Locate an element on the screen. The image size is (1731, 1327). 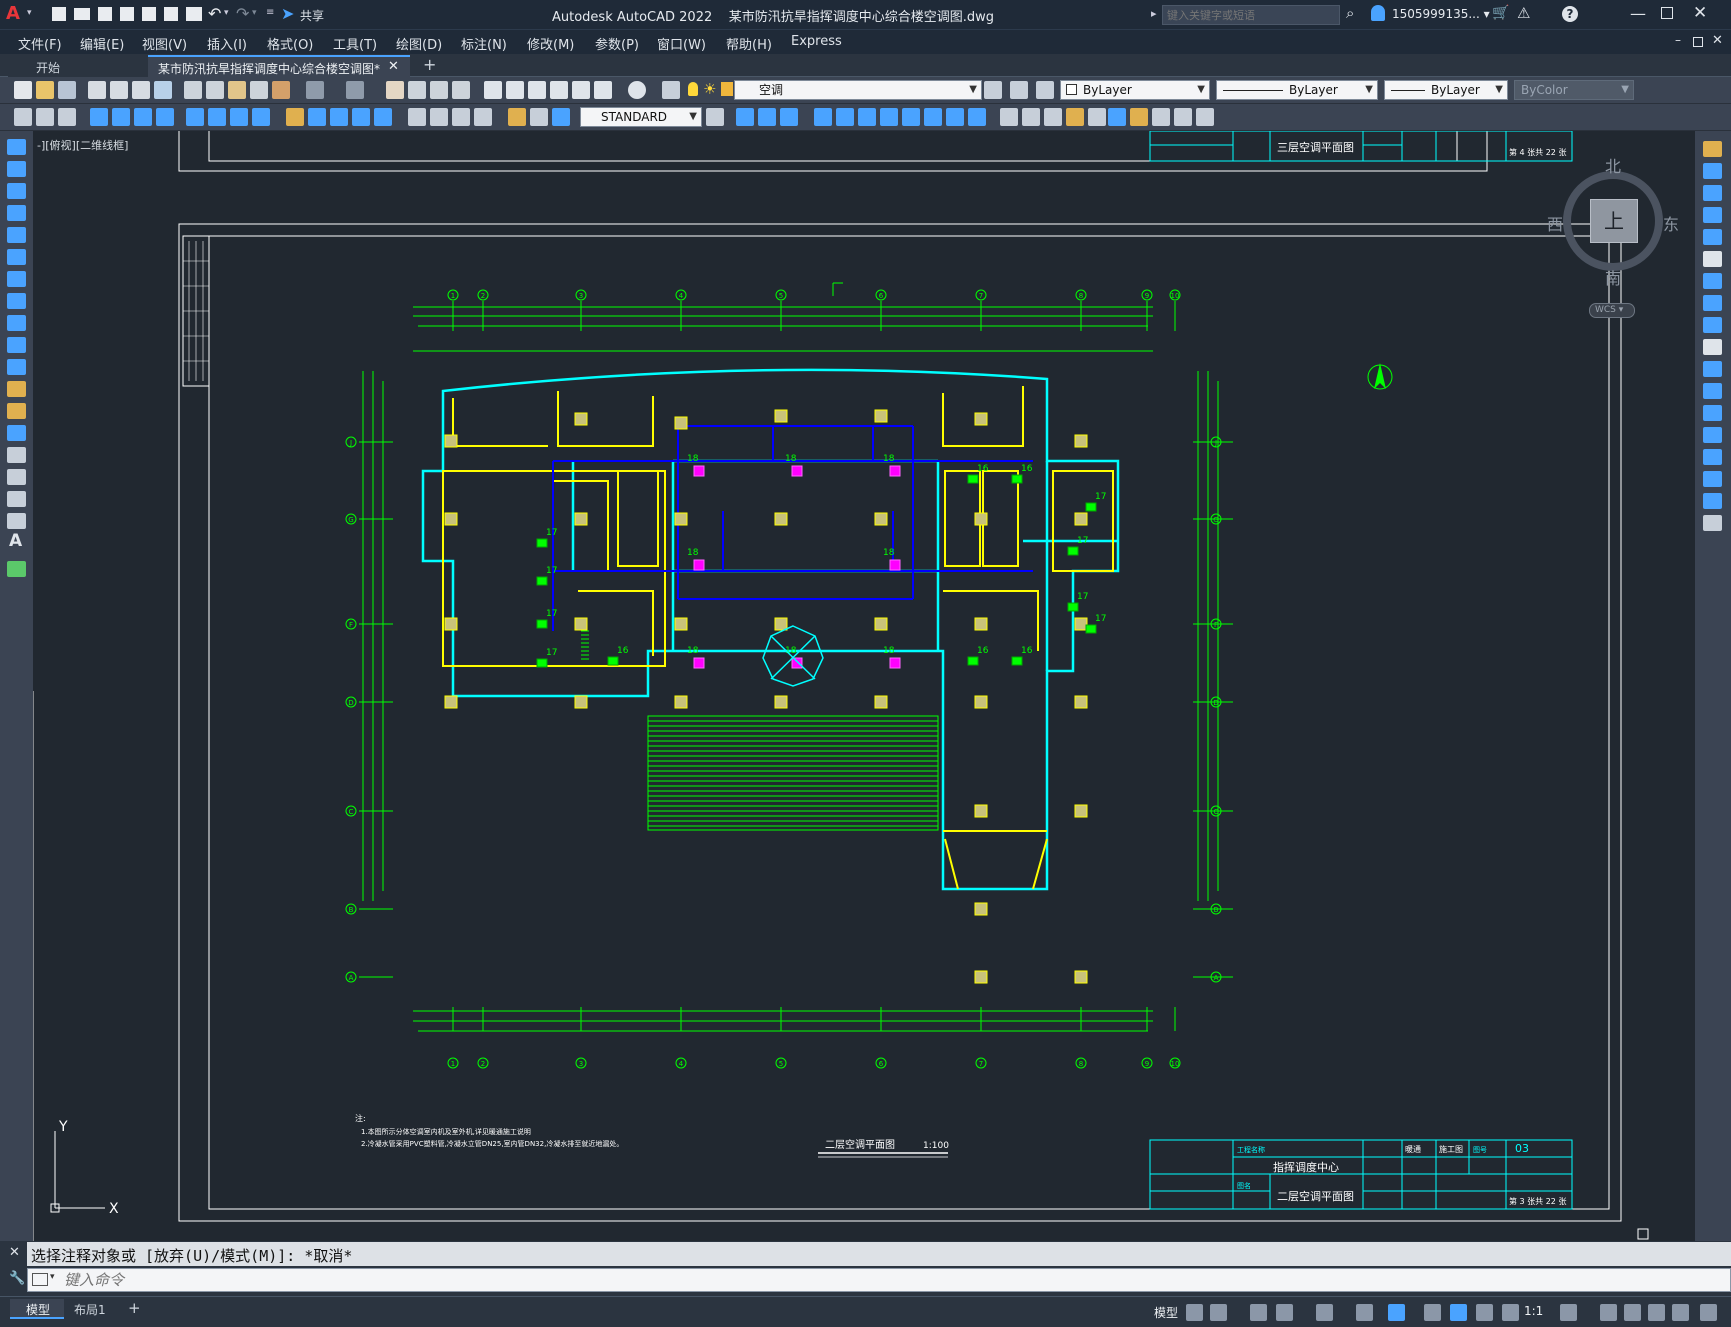
dim-continue-icon is located at coordinates (339, 117).